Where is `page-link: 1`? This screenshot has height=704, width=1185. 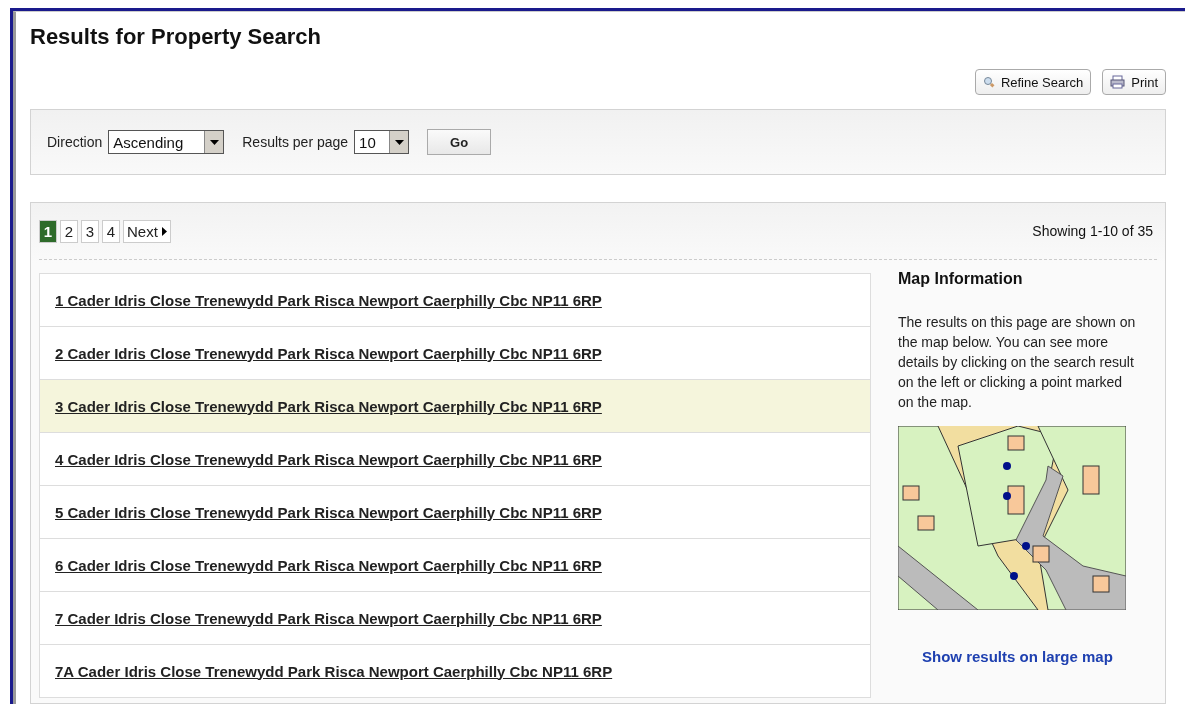
page-link: 1 is located at coordinates (48, 231).